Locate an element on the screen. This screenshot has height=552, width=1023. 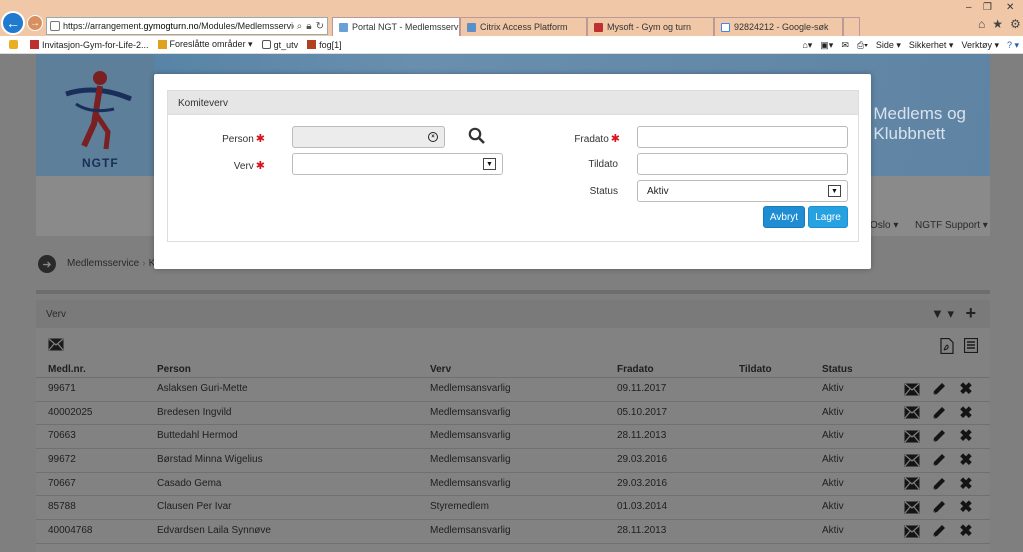
cell-person: Edvardsen Laila Synnøve is located at coordinates (214, 531).